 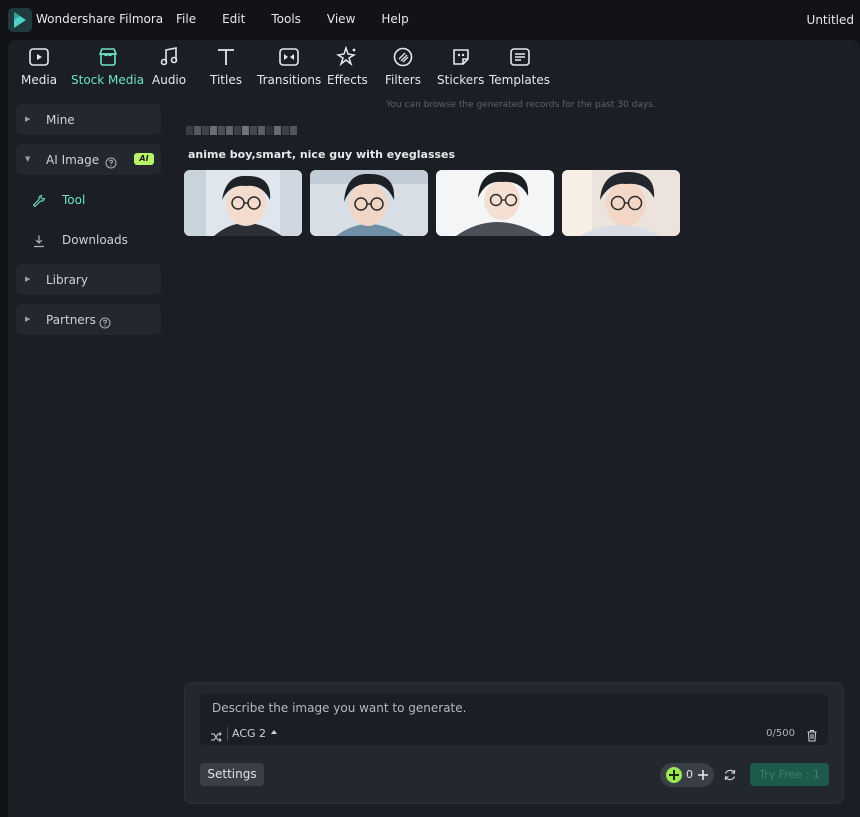 I want to click on sidebar-item-library: ▶ Library, so click(x=88, y=279).